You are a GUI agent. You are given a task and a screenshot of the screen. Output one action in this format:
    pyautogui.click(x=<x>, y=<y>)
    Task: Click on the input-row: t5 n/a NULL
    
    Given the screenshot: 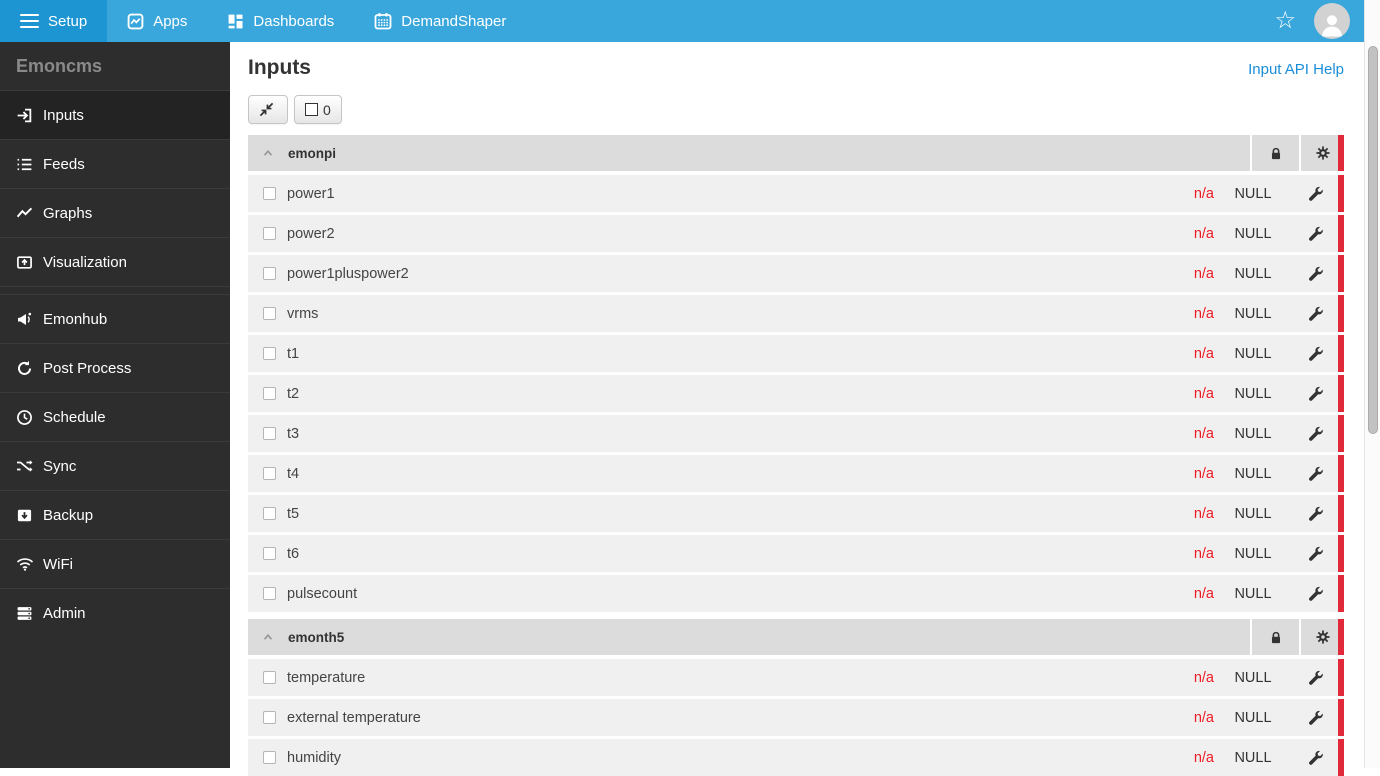 What is the action you would take?
    pyautogui.click(x=796, y=513)
    